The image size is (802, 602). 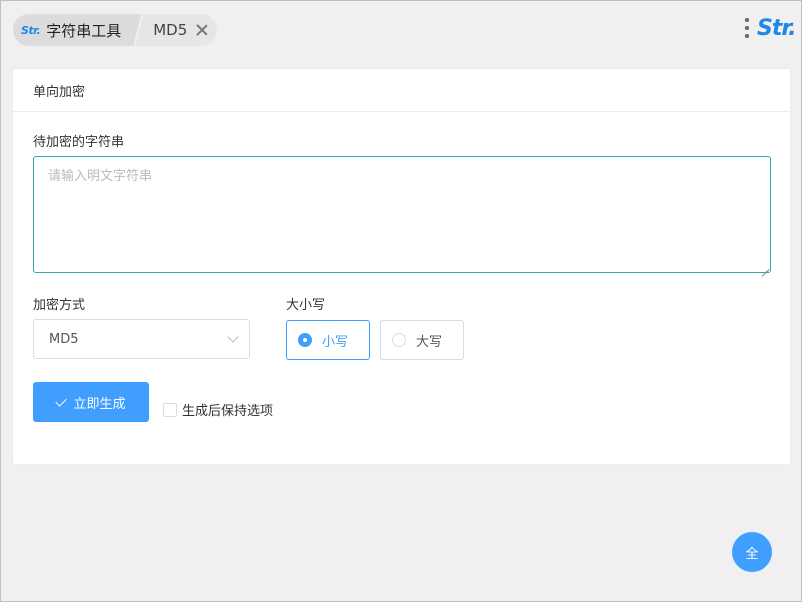 I want to click on keep-option-checkbox, so click(x=170, y=409).